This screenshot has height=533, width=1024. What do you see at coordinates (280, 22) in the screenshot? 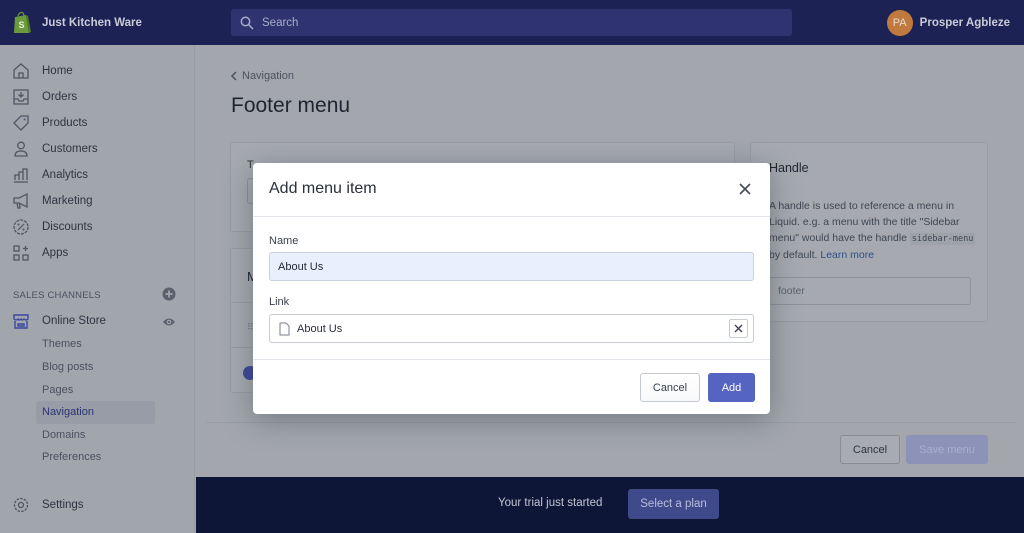
I see `search-placeholder: Search` at bounding box center [280, 22].